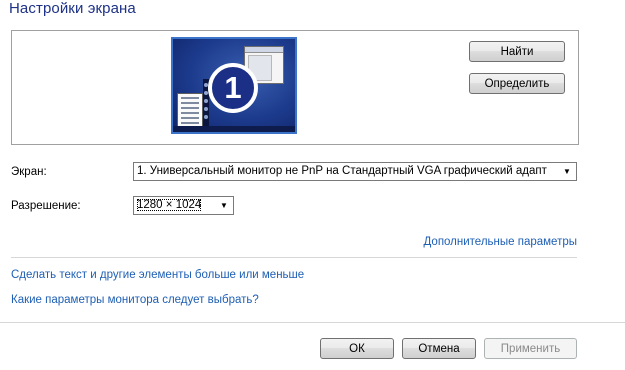 The height and width of the screenshot is (370, 625). I want to click on monitor-number-badge: 1, so click(233, 88).